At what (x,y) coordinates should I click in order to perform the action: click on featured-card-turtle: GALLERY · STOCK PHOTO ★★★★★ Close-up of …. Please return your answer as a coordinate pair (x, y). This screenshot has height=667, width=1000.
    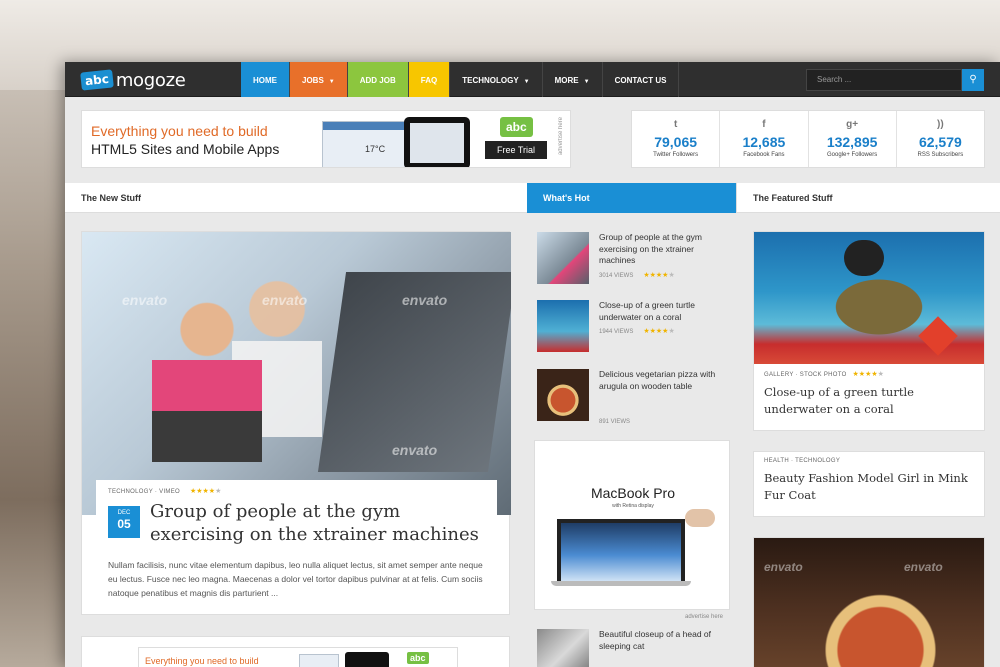
    Looking at the image, I should click on (869, 331).